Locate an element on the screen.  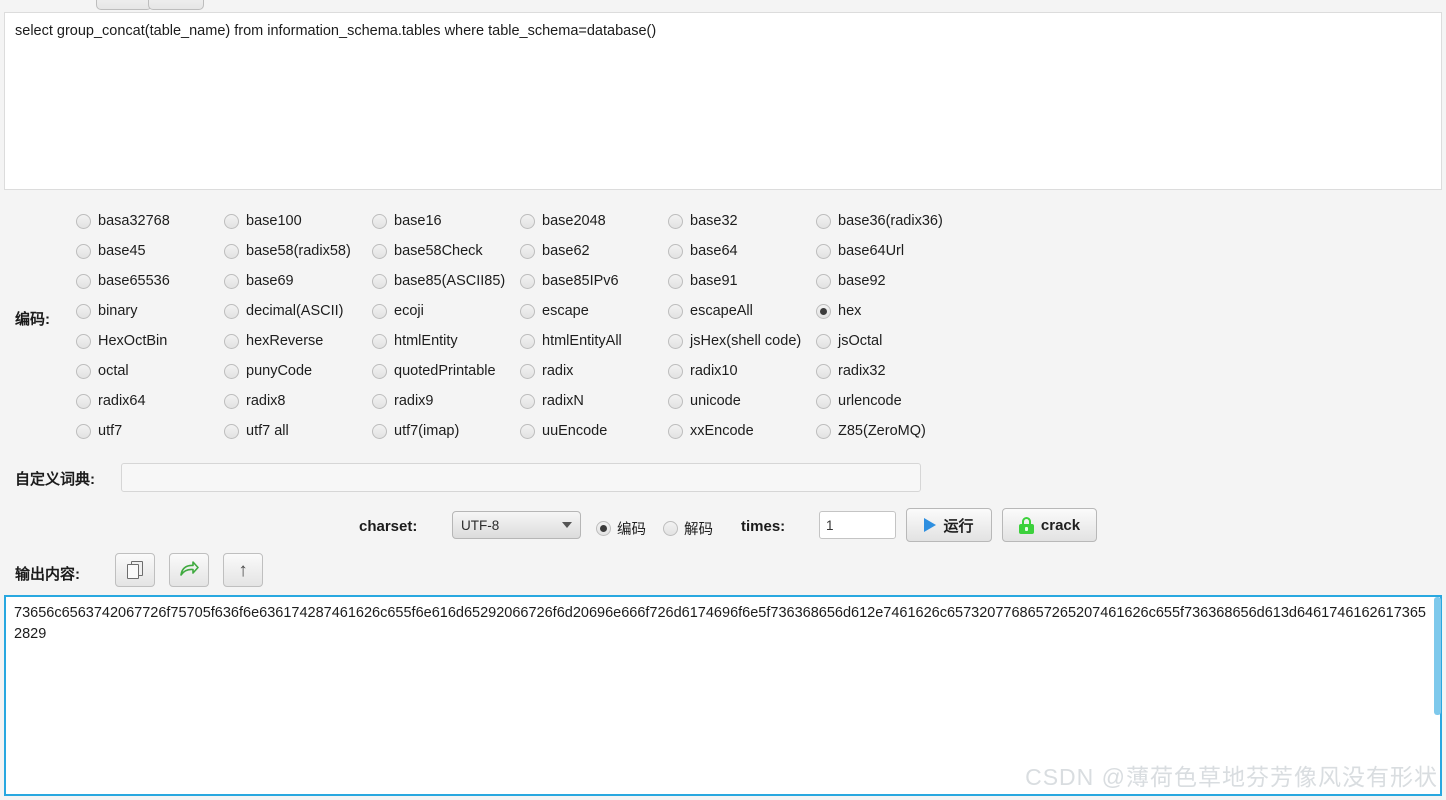
encoding-option-base85-ascii85: base85(ASCII85) is located at coordinates (446, 281).